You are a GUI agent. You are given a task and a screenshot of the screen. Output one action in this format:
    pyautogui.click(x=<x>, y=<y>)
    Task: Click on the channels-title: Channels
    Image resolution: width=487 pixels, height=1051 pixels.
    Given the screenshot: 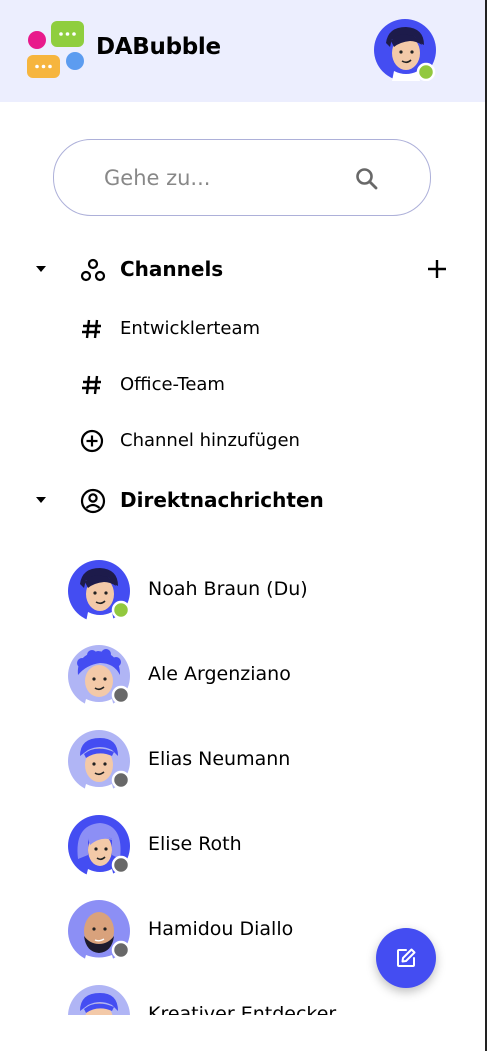 What is the action you would take?
    pyautogui.click(x=172, y=269)
    